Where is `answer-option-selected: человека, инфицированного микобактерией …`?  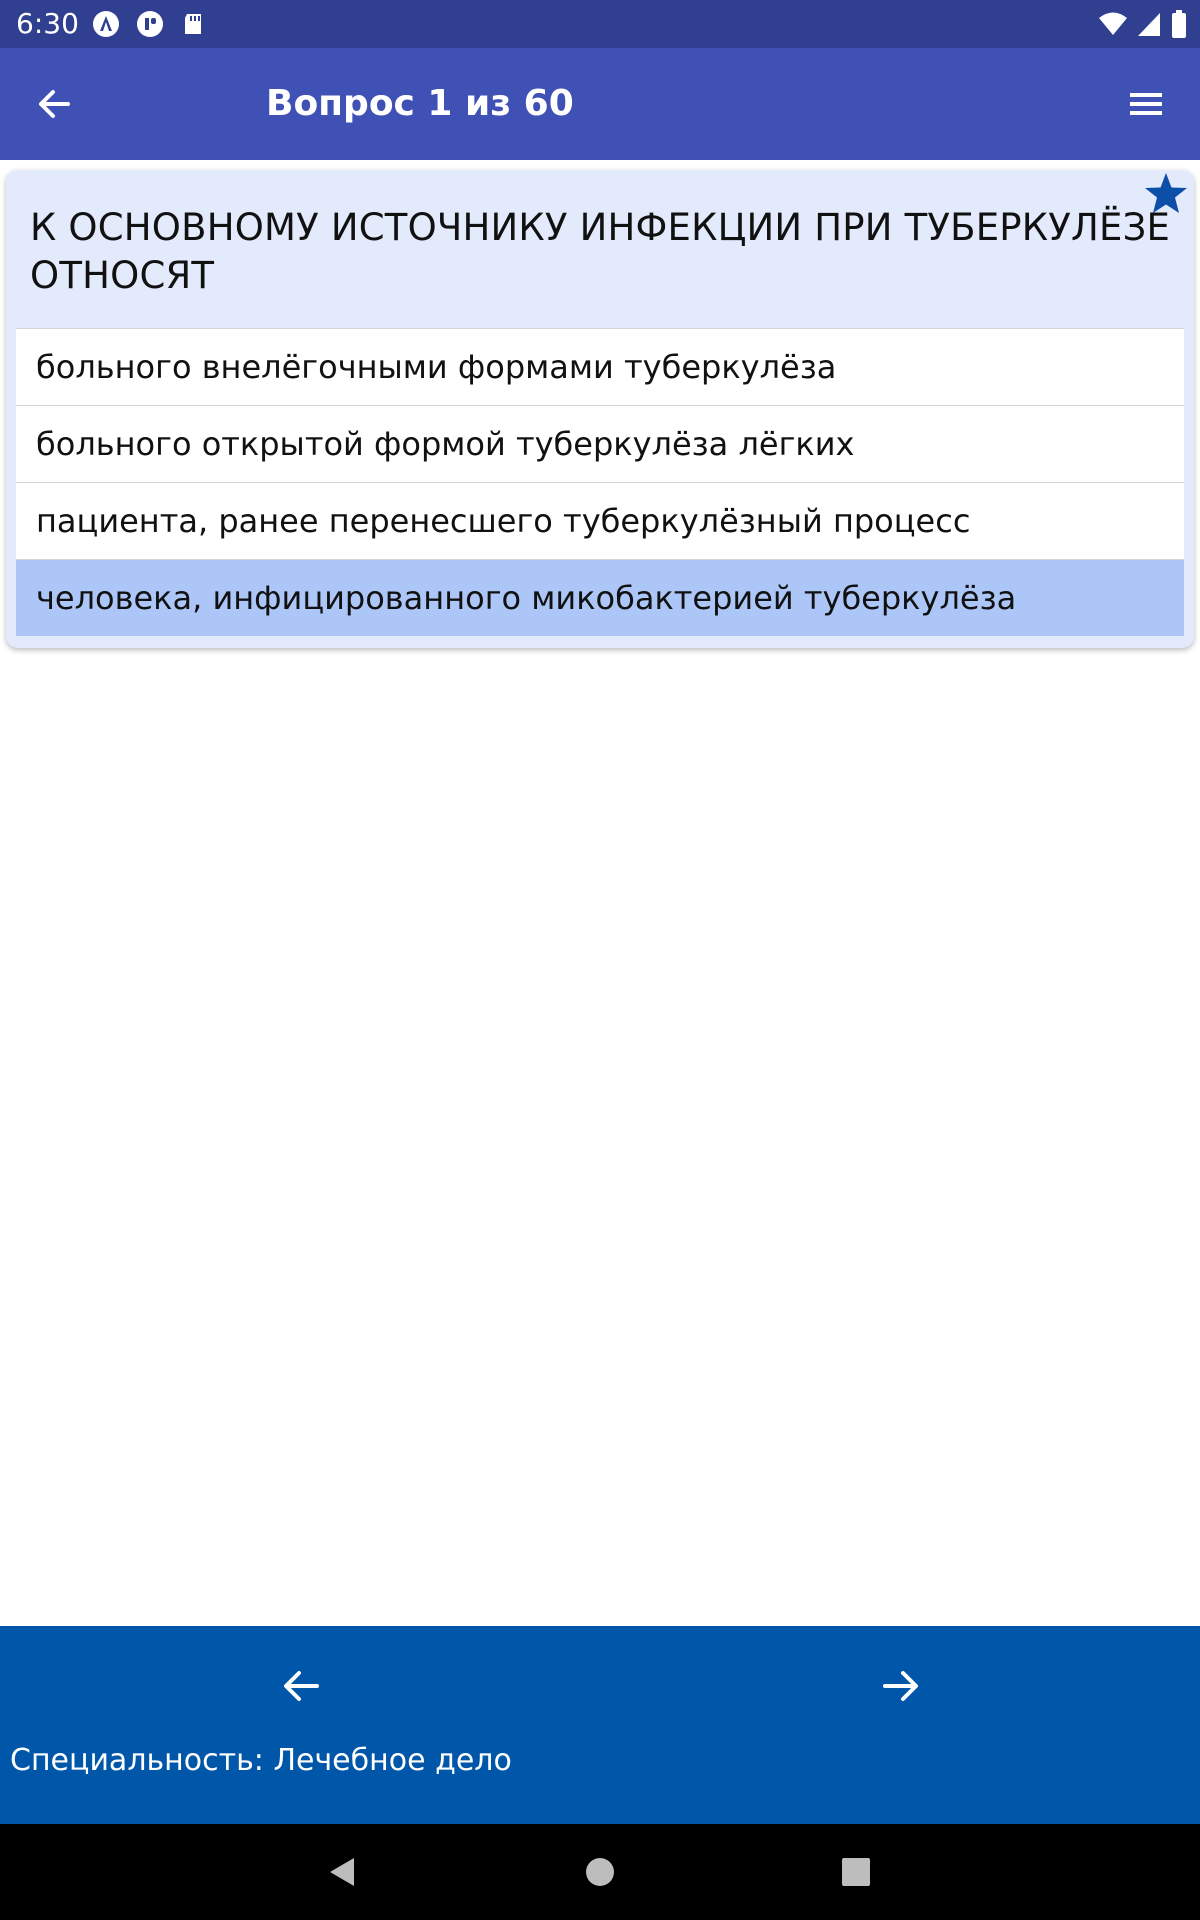
answer-option-selected: человека, инфицированного микобактерией … is located at coordinates (600, 597).